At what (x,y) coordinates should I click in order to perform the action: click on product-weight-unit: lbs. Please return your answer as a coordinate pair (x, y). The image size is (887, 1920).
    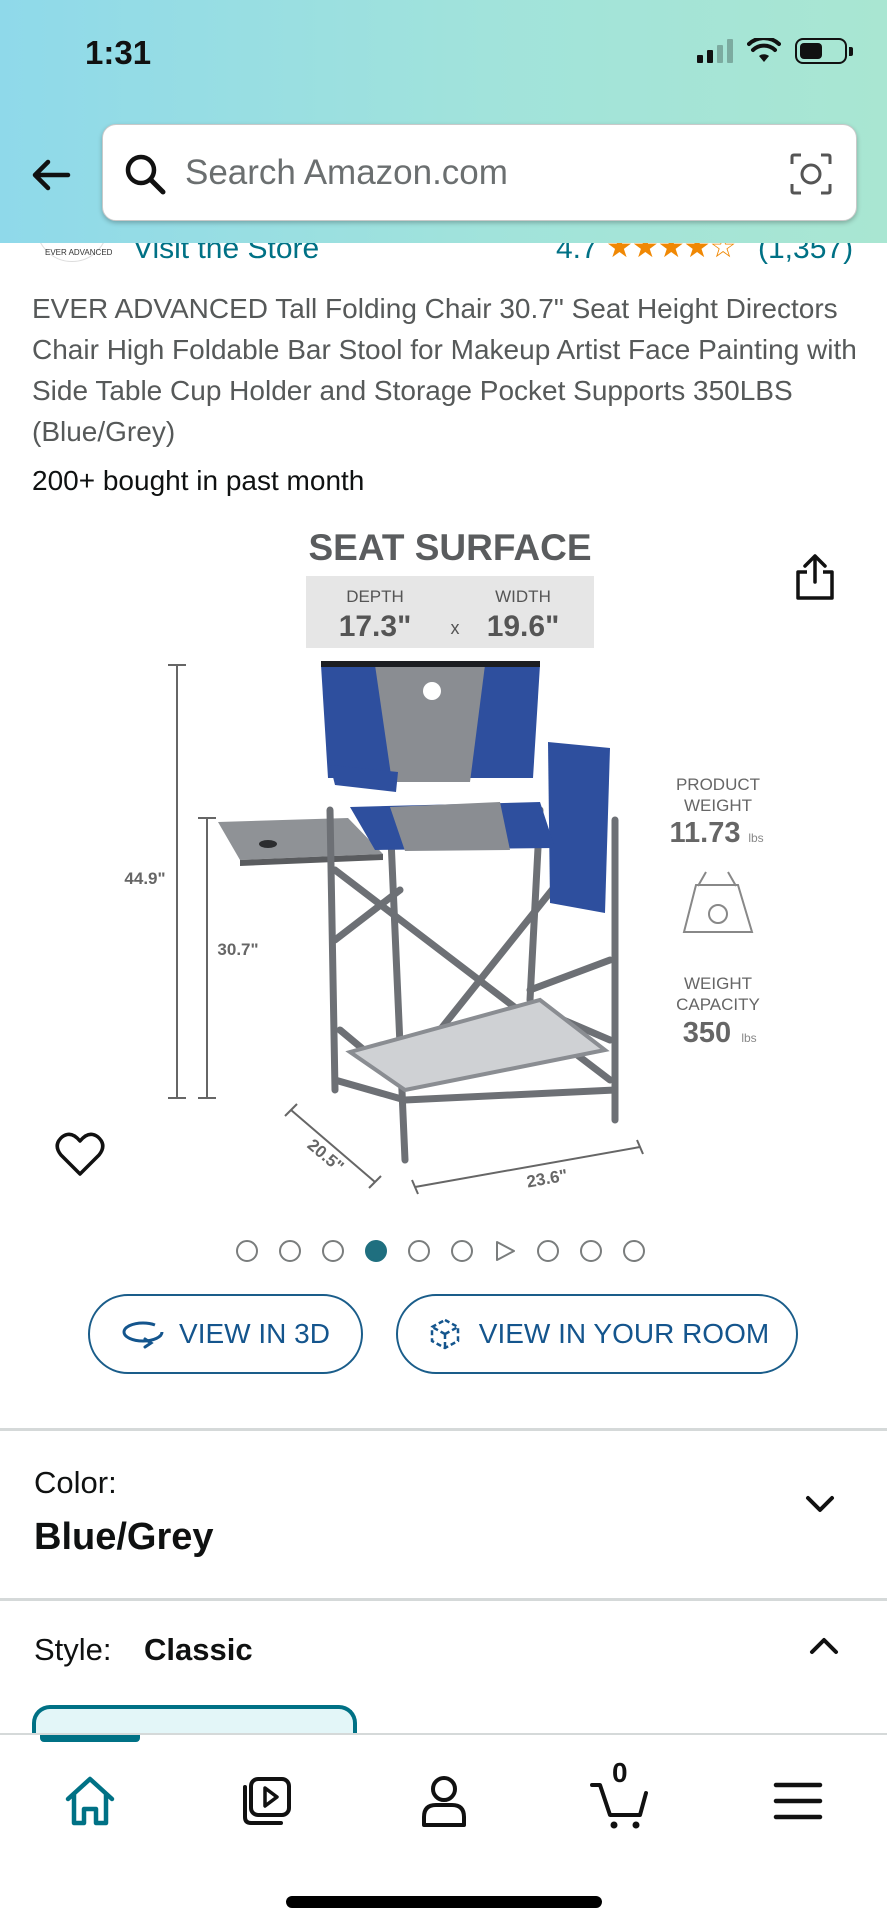
    Looking at the image, I should click on (755, 838).